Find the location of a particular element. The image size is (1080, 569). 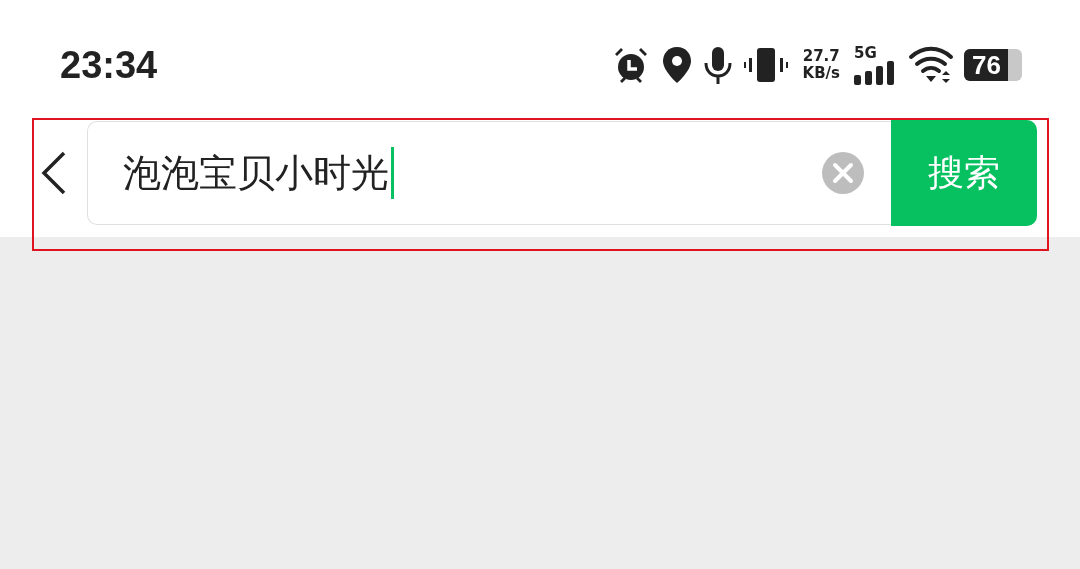

vibrate-icon is located at coordinates (765, 65).